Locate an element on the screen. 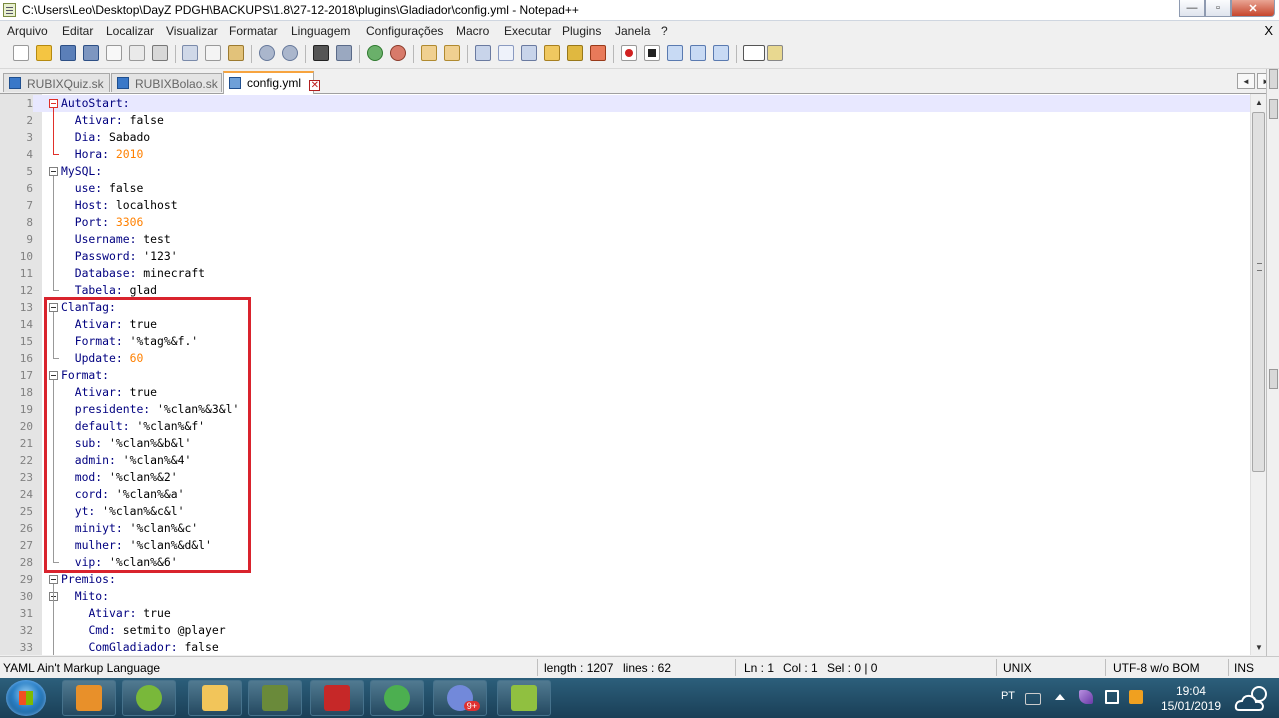 This screenshot has height=718, width=1279. menu-formatar: Formatar is located at coordinates (253, 31).